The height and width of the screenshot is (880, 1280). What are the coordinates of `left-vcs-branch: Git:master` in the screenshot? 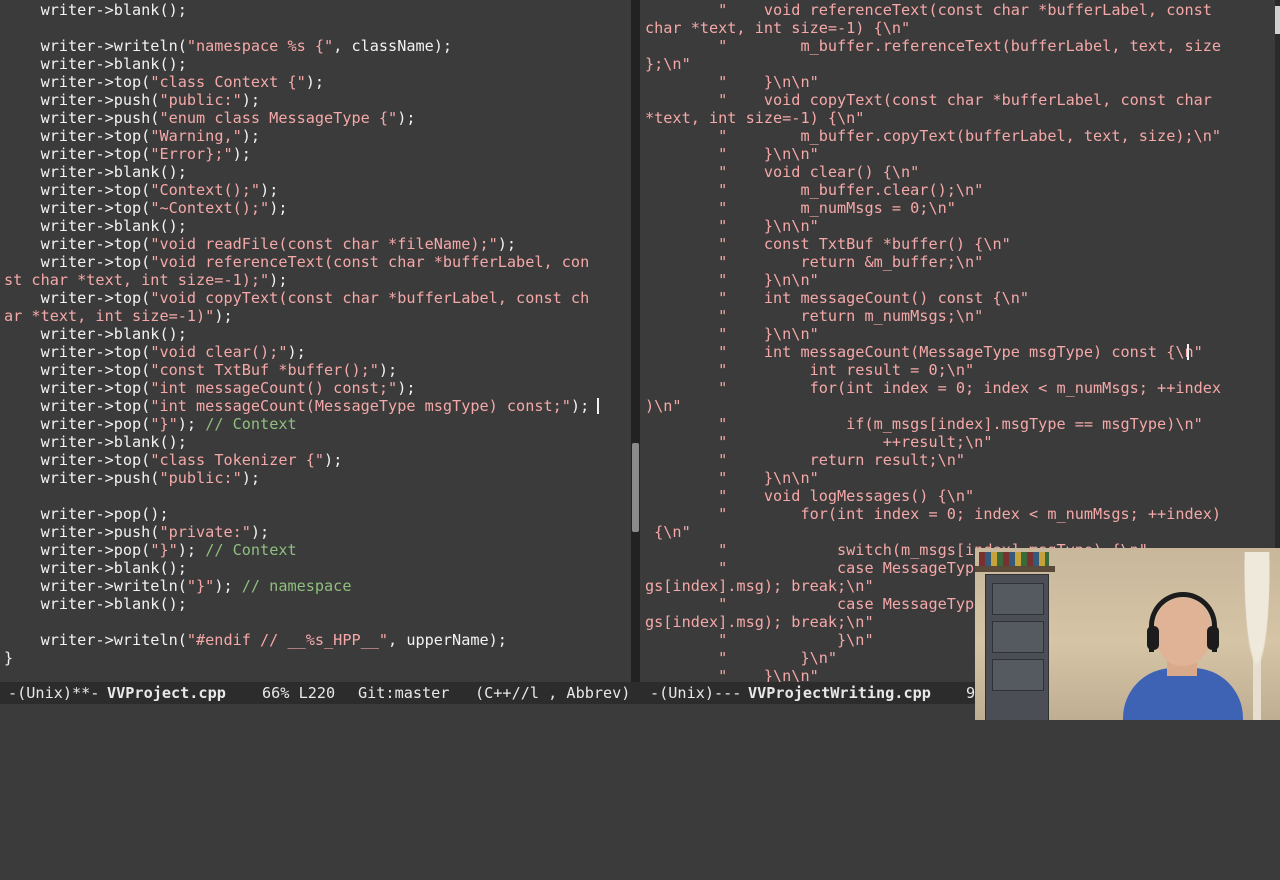 It's located at (403, 693).